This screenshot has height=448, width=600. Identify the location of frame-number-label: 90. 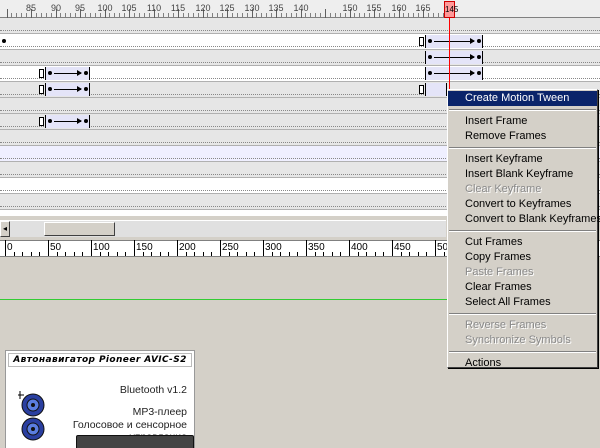
(56, 8).